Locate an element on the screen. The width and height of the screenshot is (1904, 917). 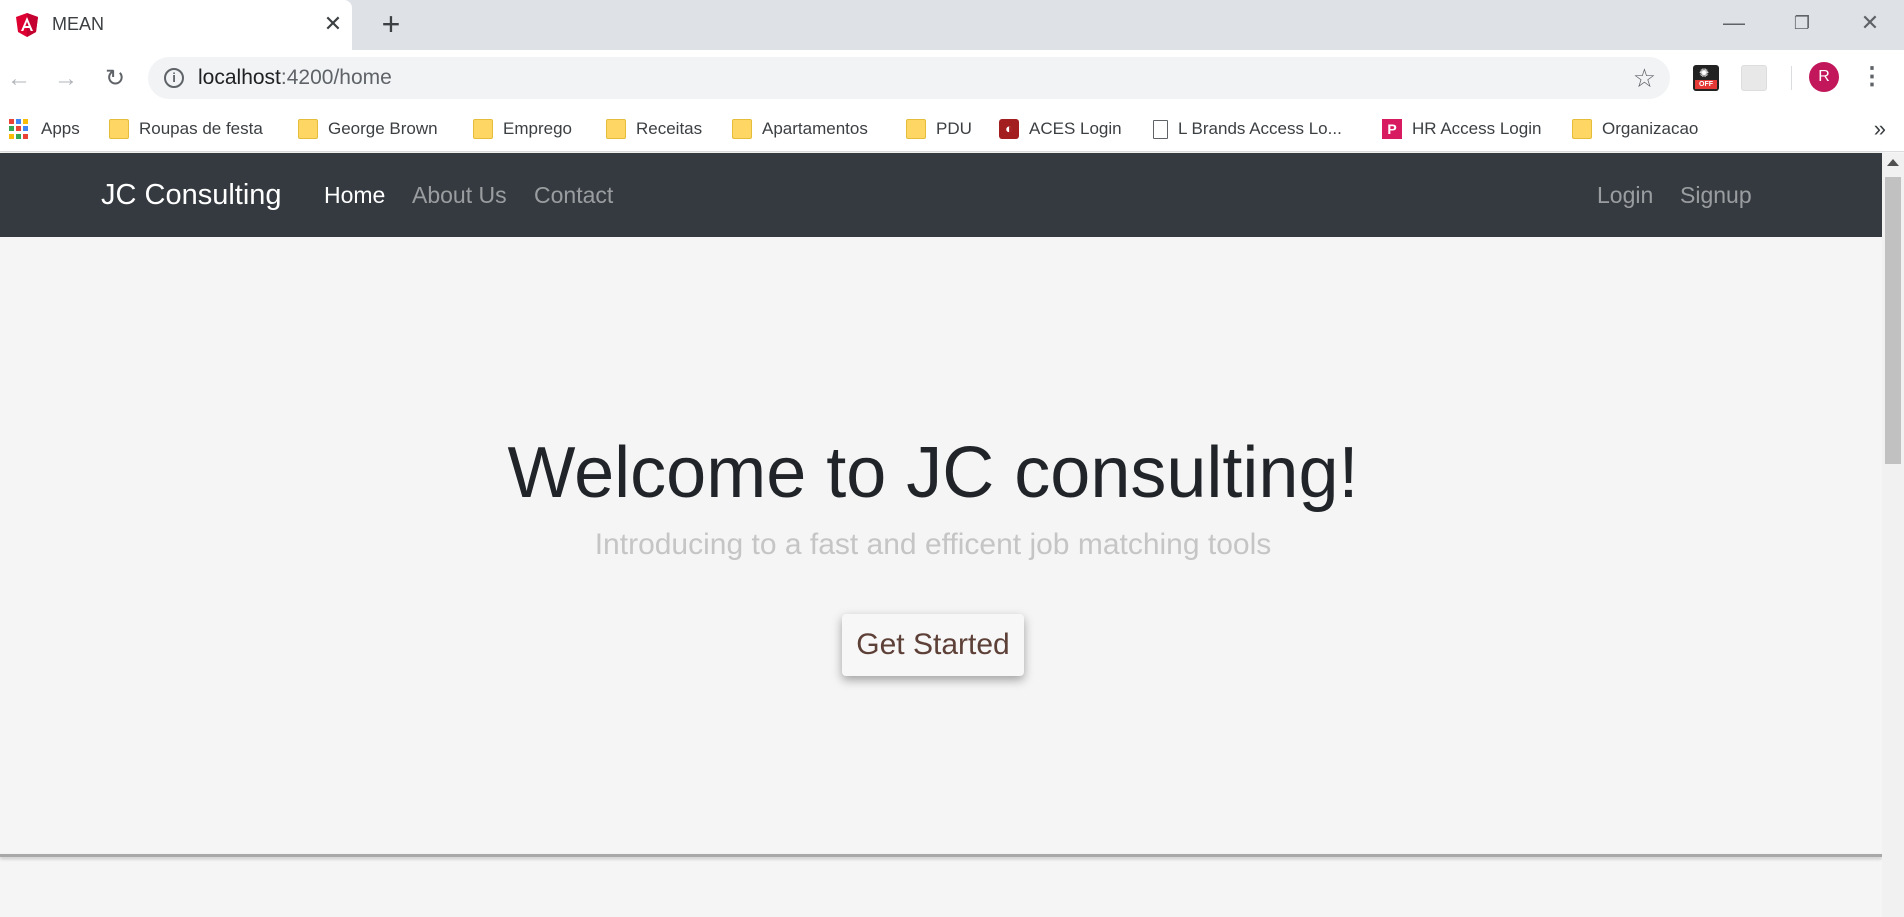
profile-avatar: R is located at coordinates (1824, 77).